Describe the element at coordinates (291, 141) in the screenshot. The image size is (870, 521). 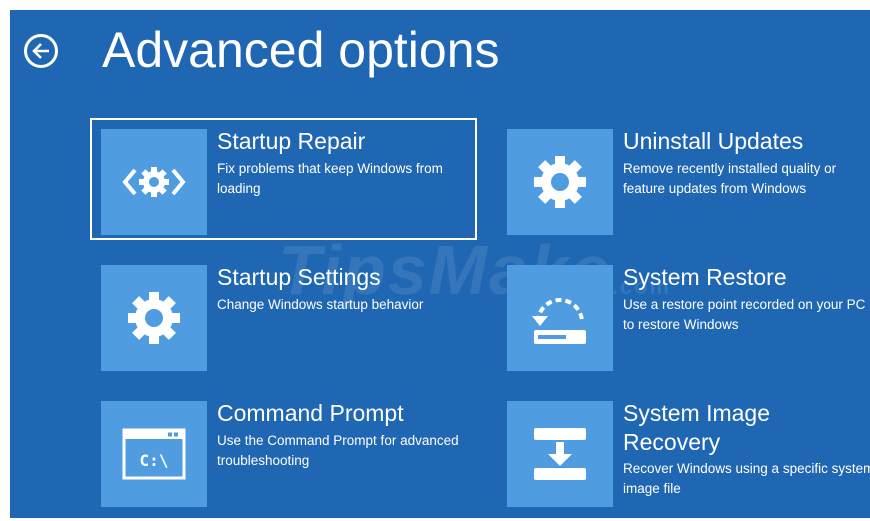
I see `option-title: Startup Repair` at that location.